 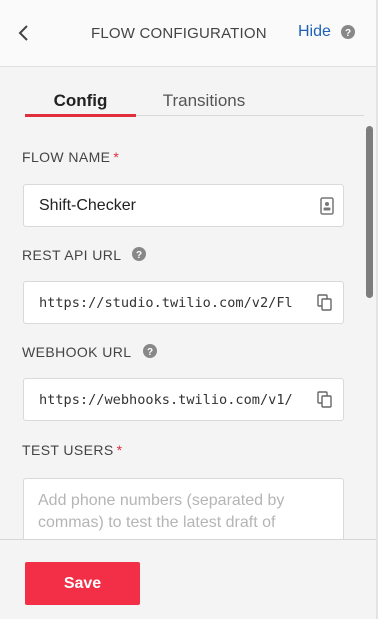 I want to click on tab-bar: Config Transitions, so click(x=194, y=103).